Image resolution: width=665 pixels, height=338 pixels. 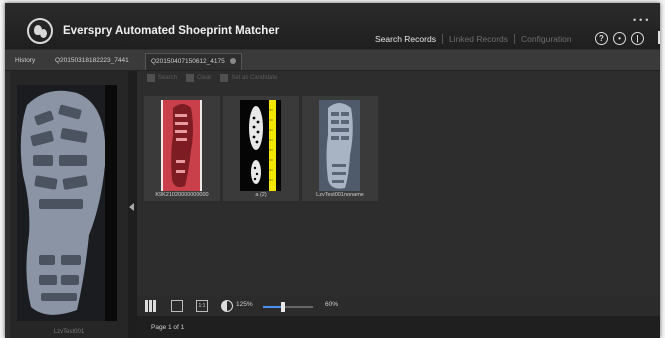 I want to click on view-controls-bar: 1:1 125% 60%, so click(x=398, y=306).